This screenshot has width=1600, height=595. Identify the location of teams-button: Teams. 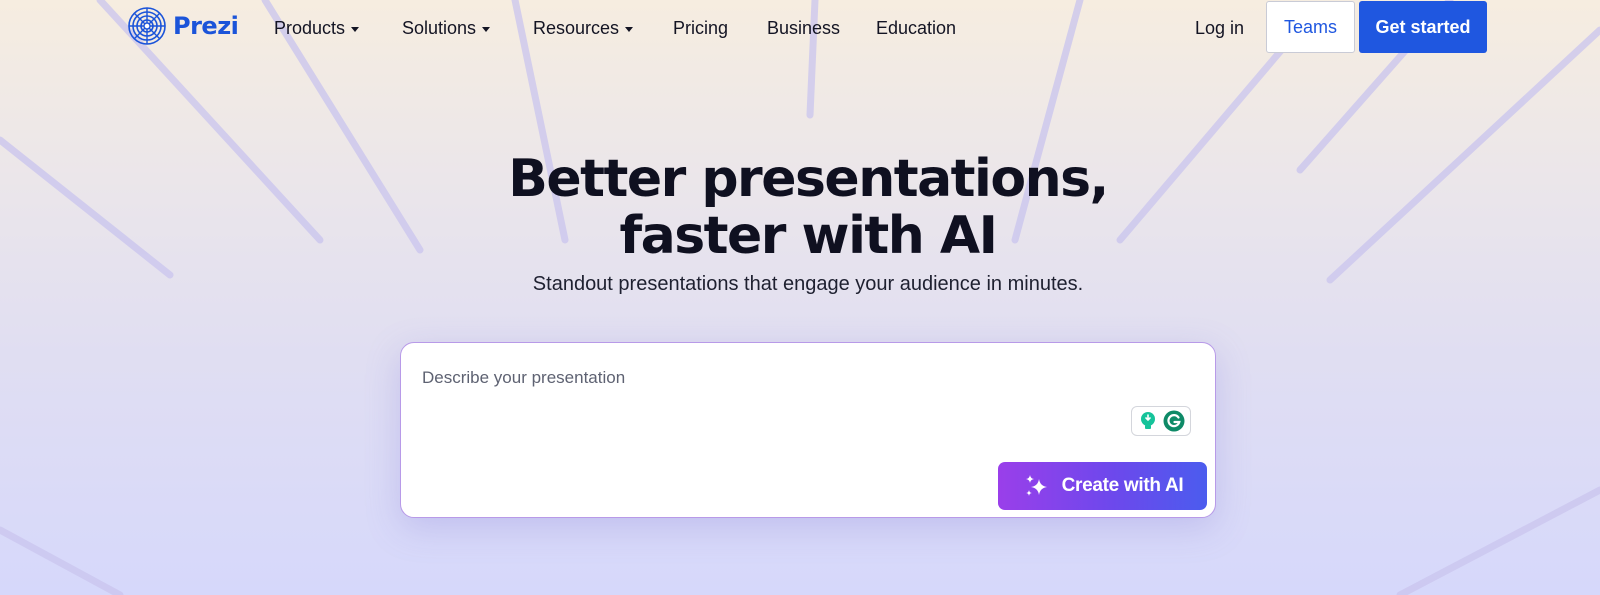
(1310, 27).